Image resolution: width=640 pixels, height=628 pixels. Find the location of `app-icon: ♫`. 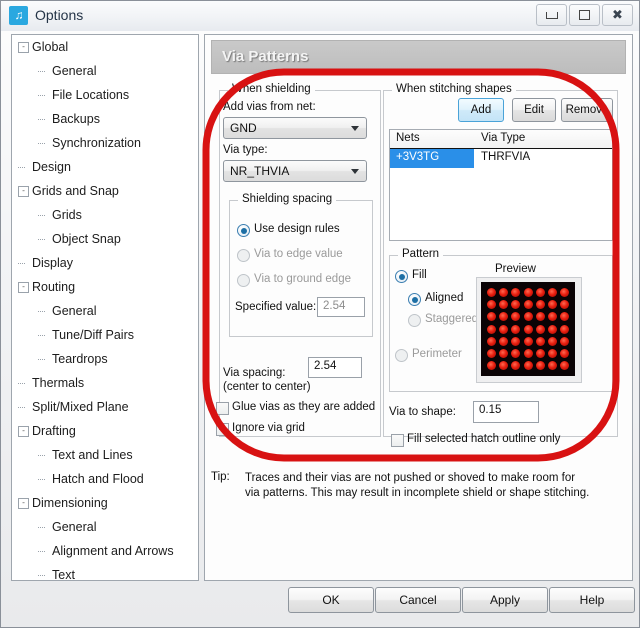

app-icon: ♫ is located at coordinates (18, 15).